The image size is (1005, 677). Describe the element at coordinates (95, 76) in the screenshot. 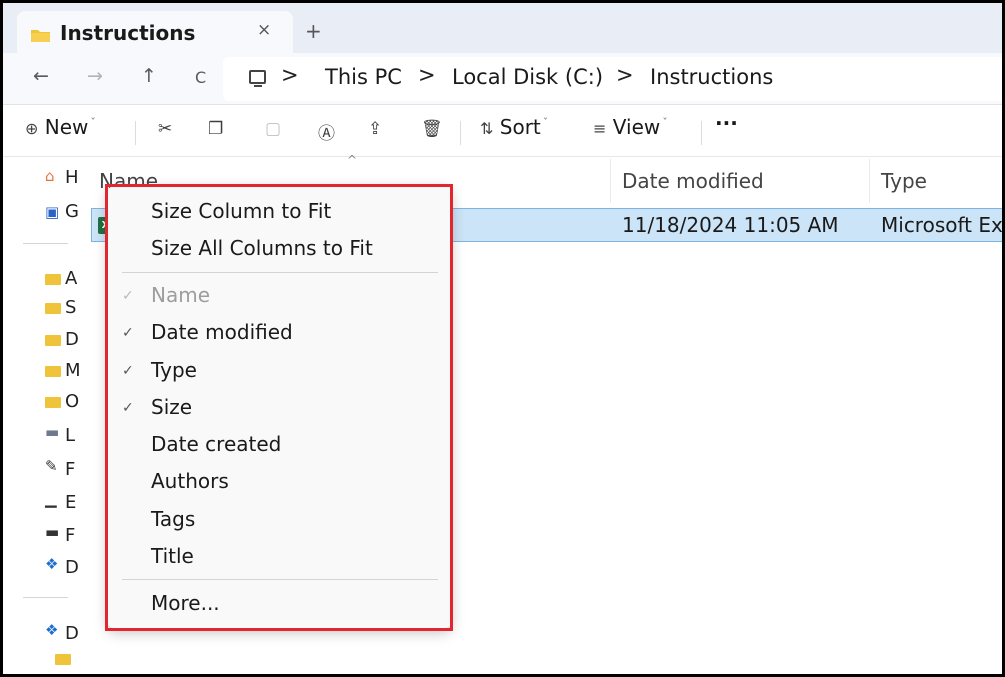

I see `forward-button: →` at that location.